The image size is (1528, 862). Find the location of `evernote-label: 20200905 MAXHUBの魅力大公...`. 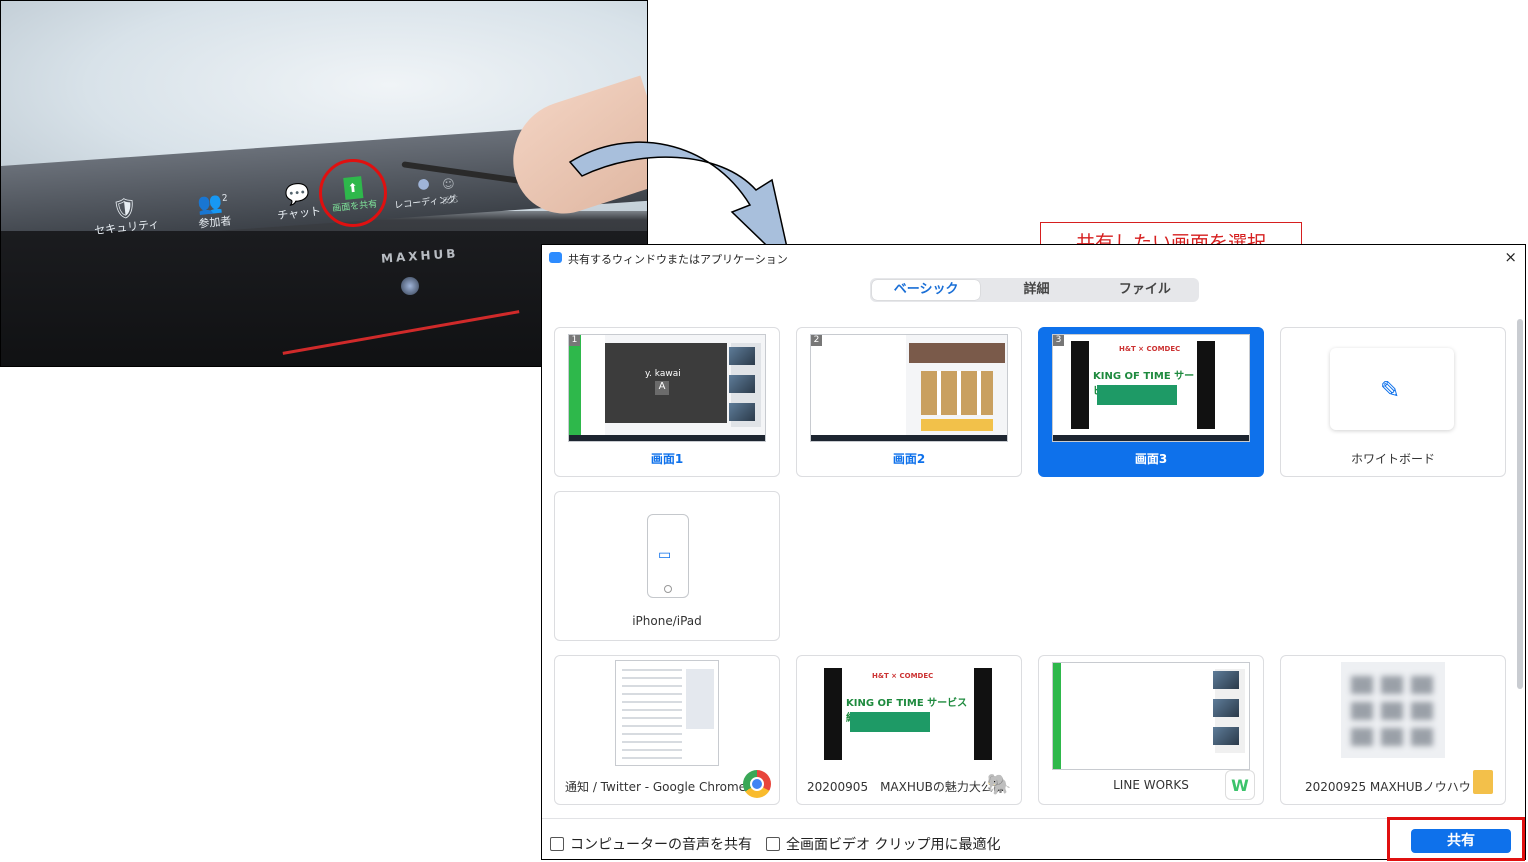

evernote-label: 20200905 MAXHUBの魅力大公... is located at coordinates (906, 787).